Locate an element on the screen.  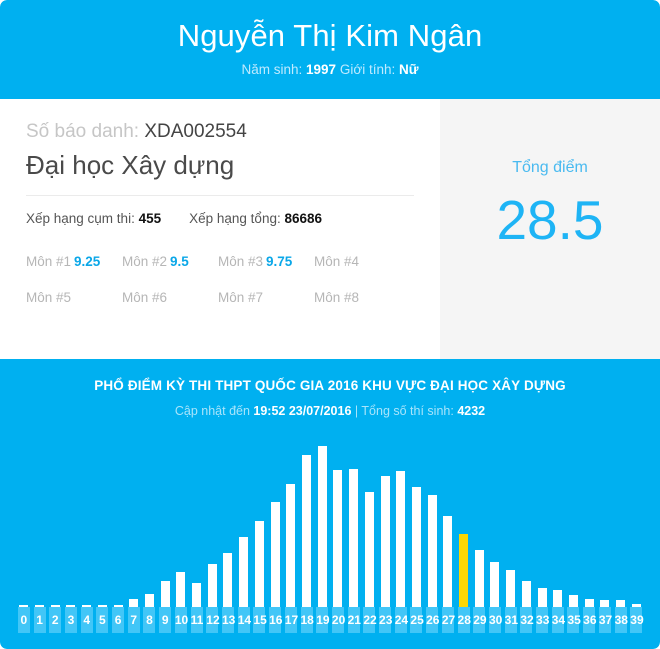
x-tick-label: 4 is located at coordinates (86, 620).